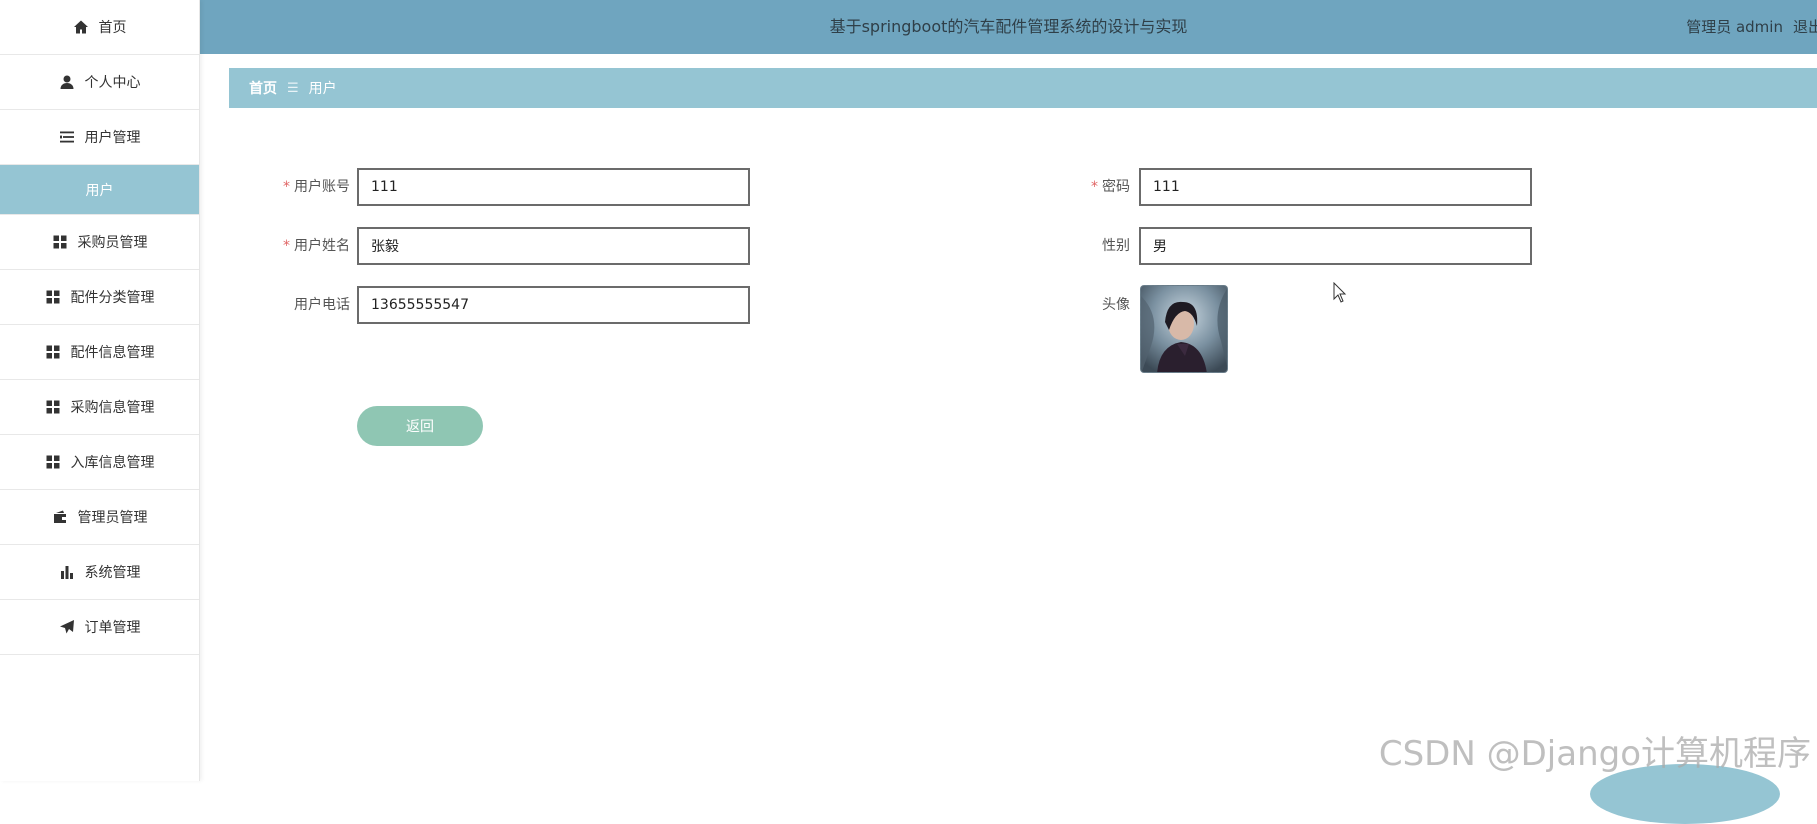 This screenshot has width=1817, height=824. I want to click on account-label: * 用户账号, so click(290, 187).